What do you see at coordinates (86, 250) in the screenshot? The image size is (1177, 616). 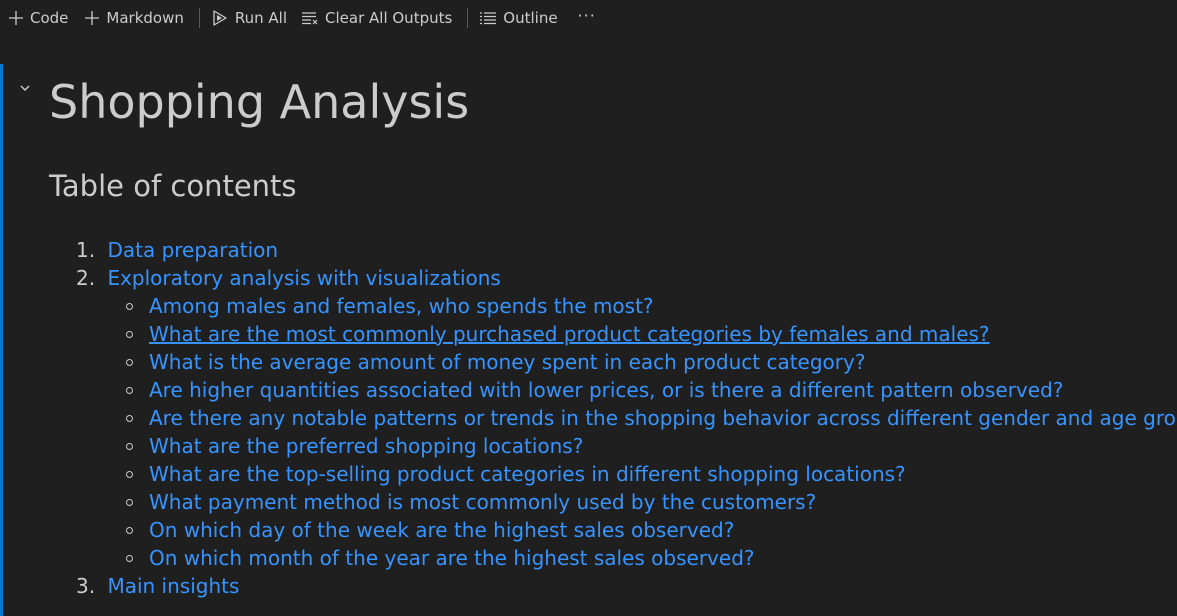 I see `list-number: 1.` at bounding box center [86, 250].